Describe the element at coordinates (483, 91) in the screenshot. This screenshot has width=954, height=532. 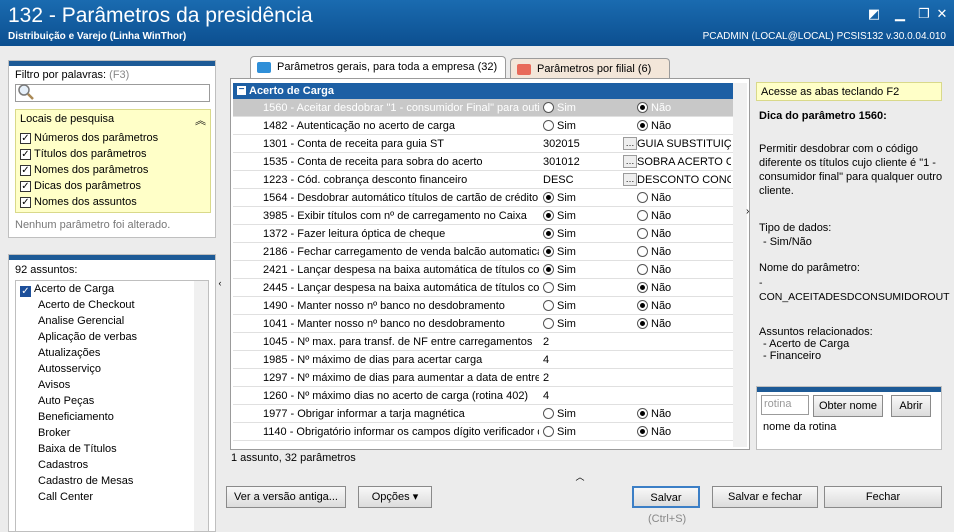
I see `group-header: − Acerto de Carga` at that location.